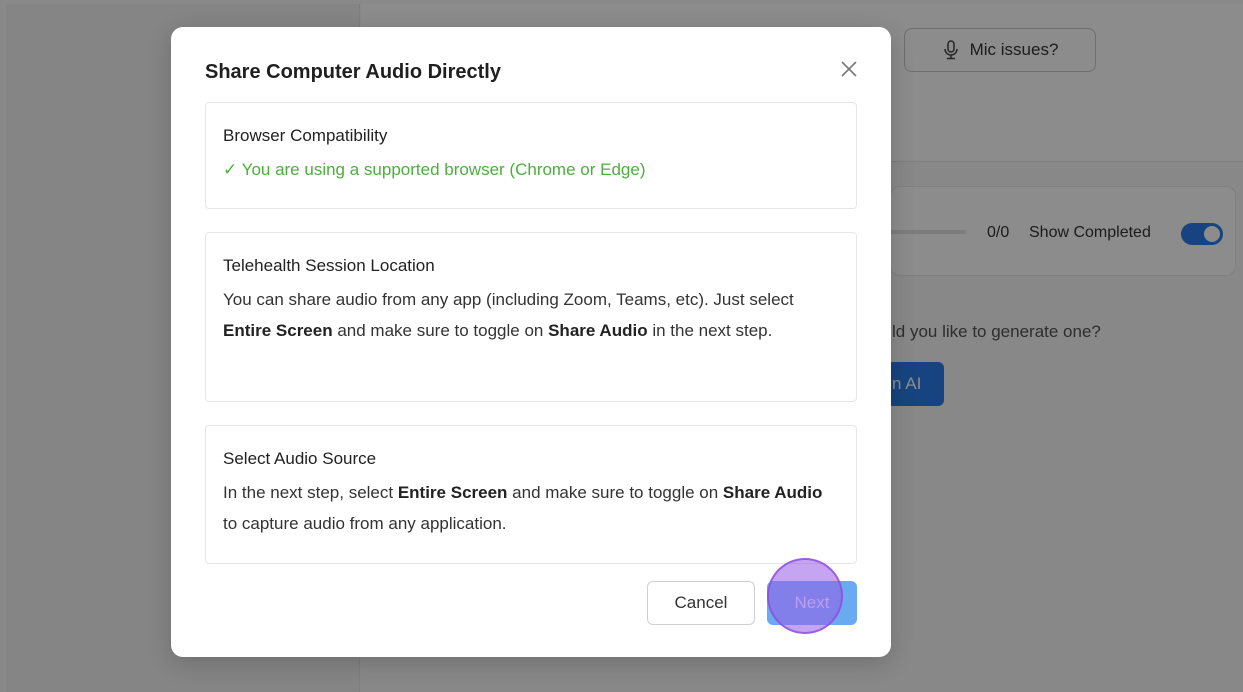 The height and width of the screenshot is (692, 1243). I want to click on section-title: Telehealth Session Location, so click(329, 265).